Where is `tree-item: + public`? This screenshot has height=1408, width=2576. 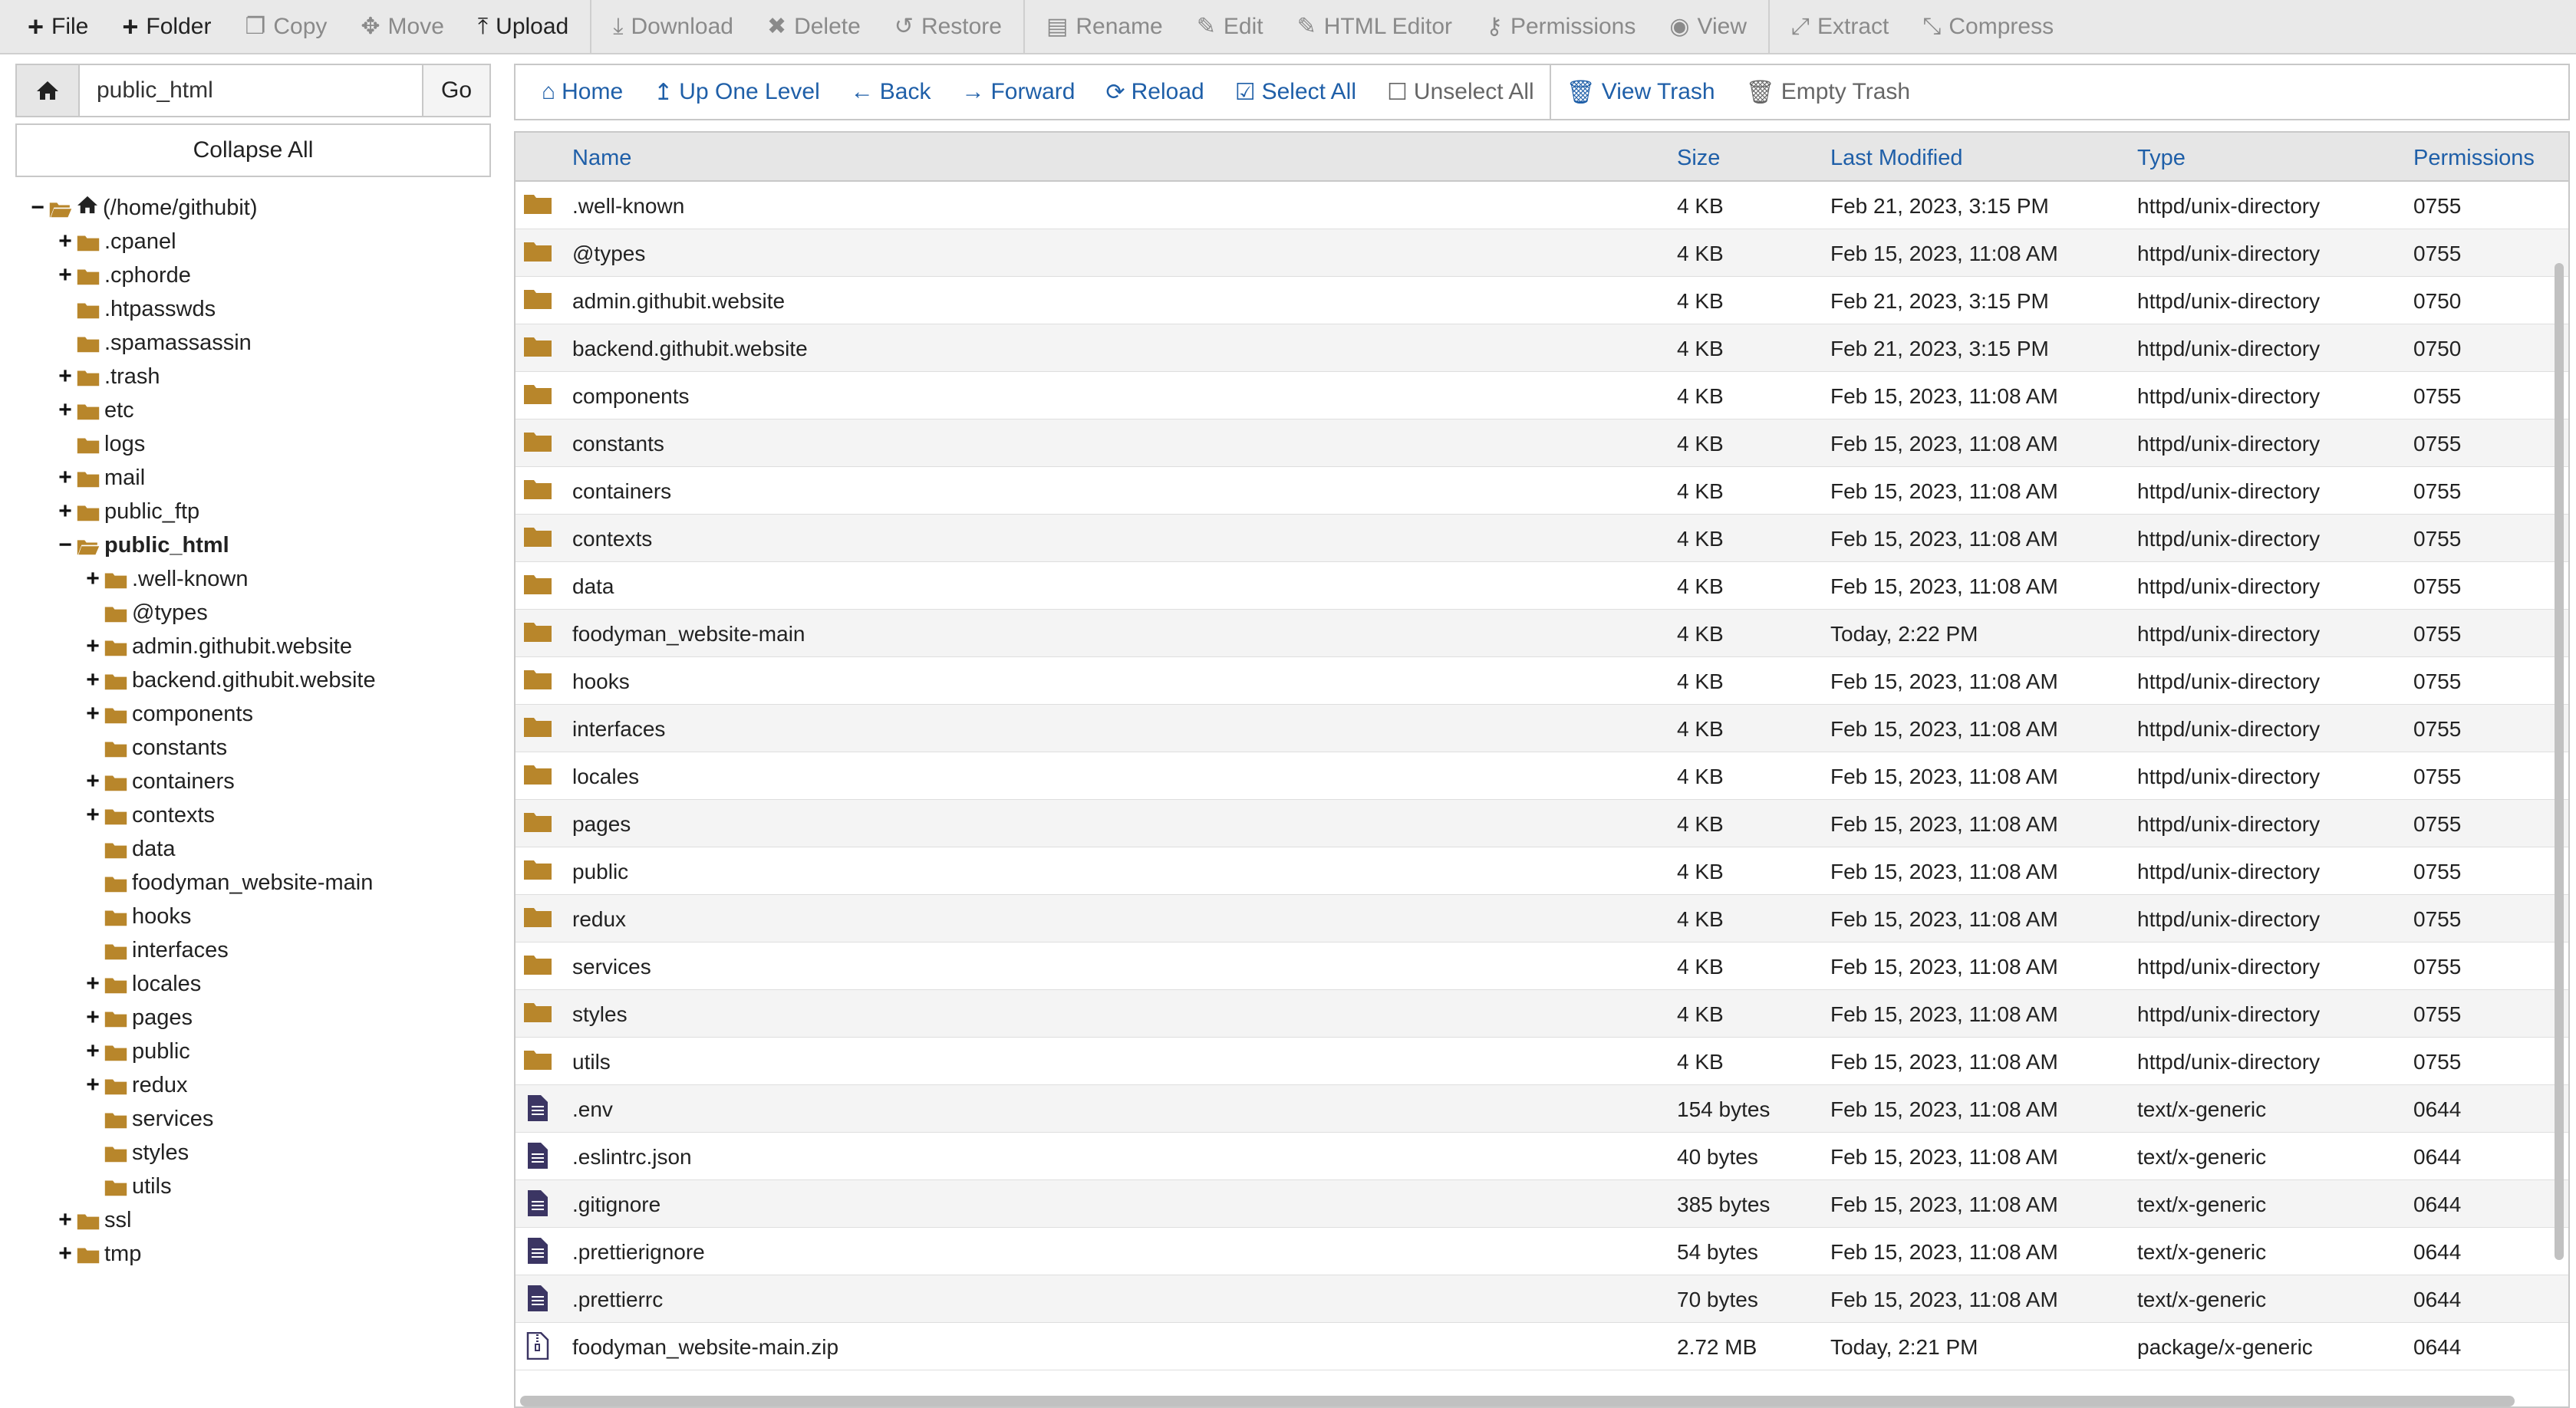
tree-item: + public is located at coordinates (267, 1051).